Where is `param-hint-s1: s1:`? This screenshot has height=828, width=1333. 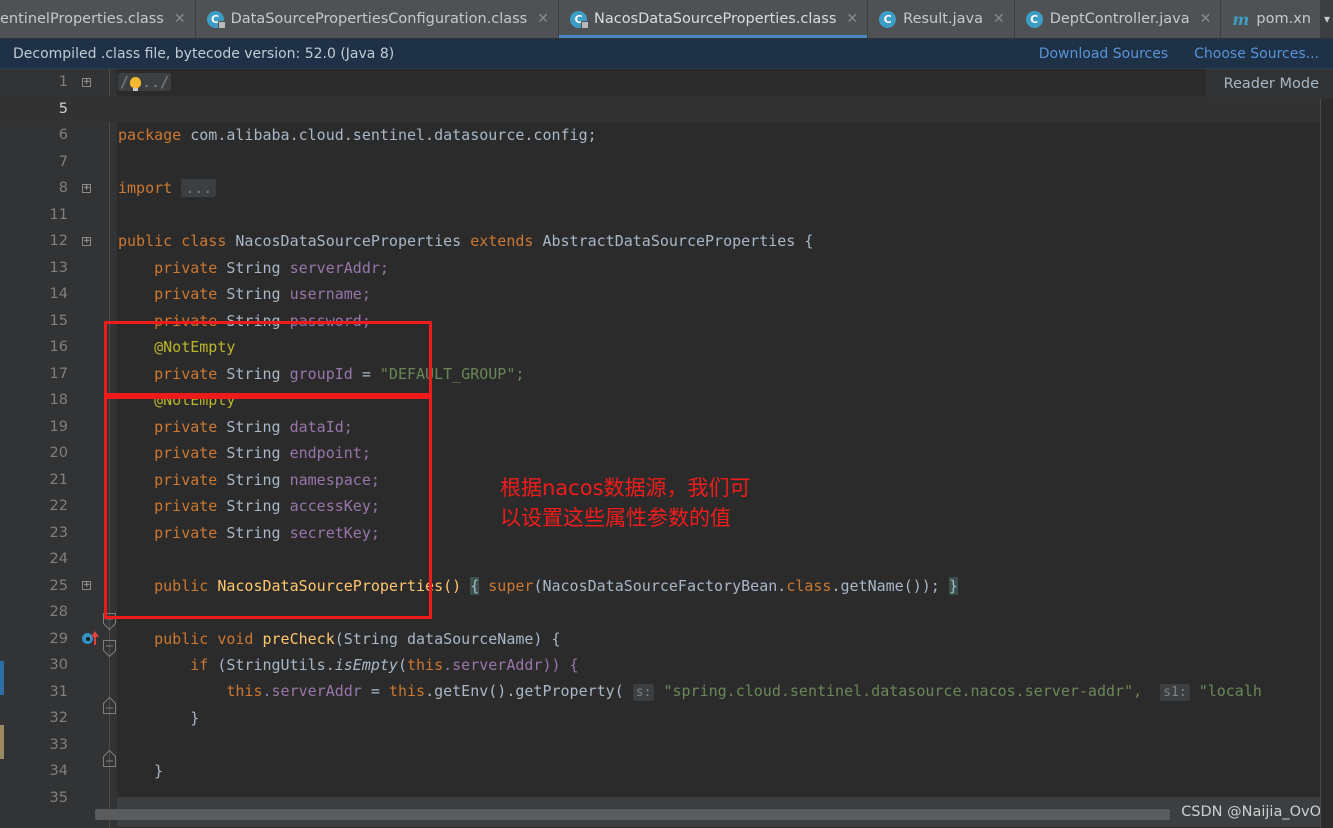 param-hint-s1: s1: is located at coordinates (1175, 692).